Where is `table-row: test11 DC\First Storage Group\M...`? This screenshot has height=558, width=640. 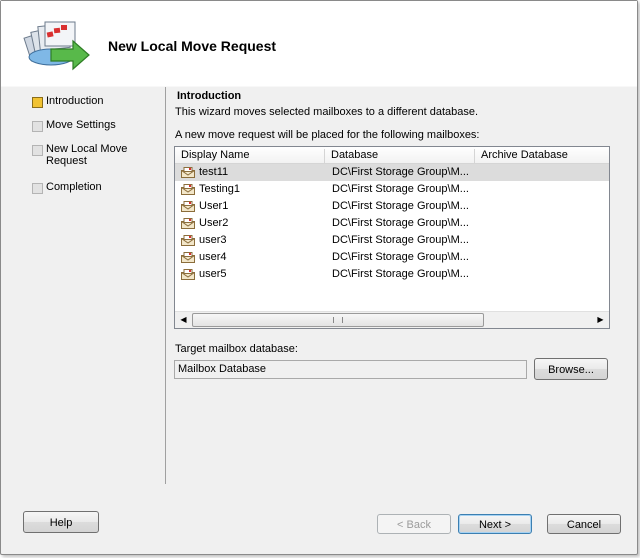 table-row: test11 DC\First Storage Group\M... is located at coordinates (392, 172).